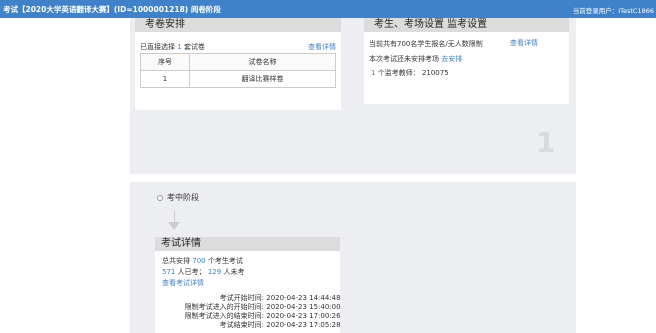  What do you see at coordinates (398, 73) in the screenshot?
I see `proctor-text: 个监考教师：` at bounding box center [398, 73].